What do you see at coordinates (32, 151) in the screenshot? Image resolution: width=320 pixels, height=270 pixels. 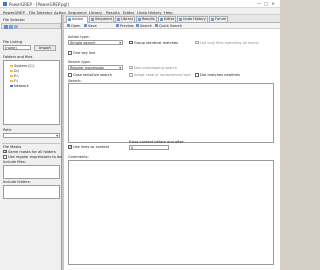 I see `same-masks-label: Same masks for all folders` at bounding box center [32, 151].